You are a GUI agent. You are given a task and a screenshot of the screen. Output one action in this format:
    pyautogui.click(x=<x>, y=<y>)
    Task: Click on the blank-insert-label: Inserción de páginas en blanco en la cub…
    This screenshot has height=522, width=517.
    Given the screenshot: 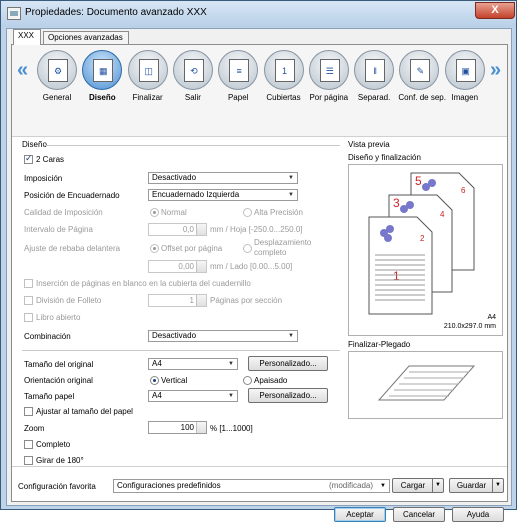 What is the action you would take?
    pyautogui.click(x=143, y=283)
    